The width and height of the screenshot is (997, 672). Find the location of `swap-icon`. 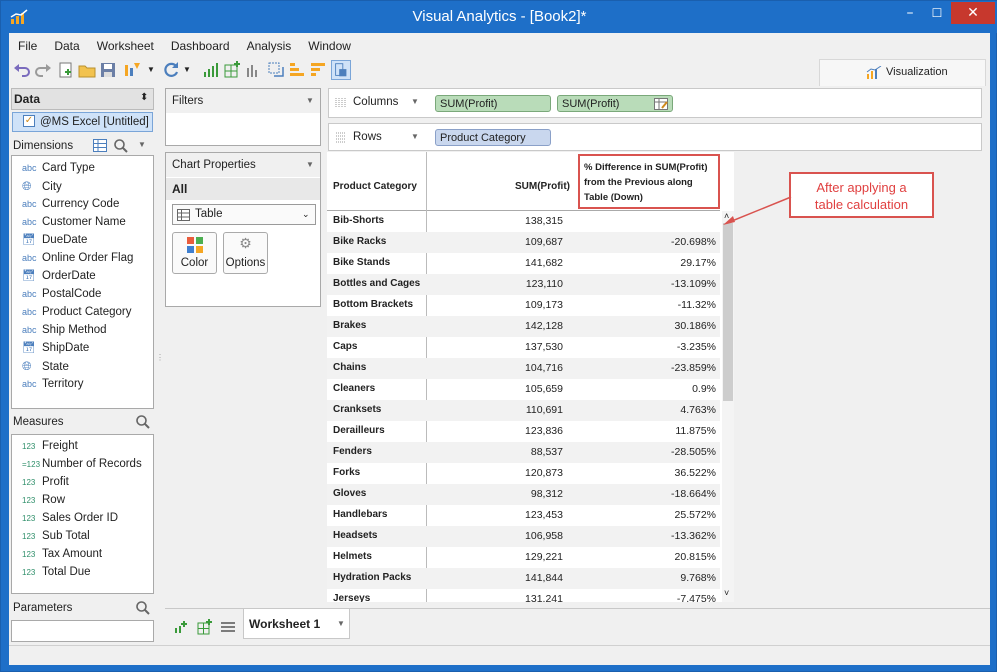

swap-icon is located at coordinates (276, 70).